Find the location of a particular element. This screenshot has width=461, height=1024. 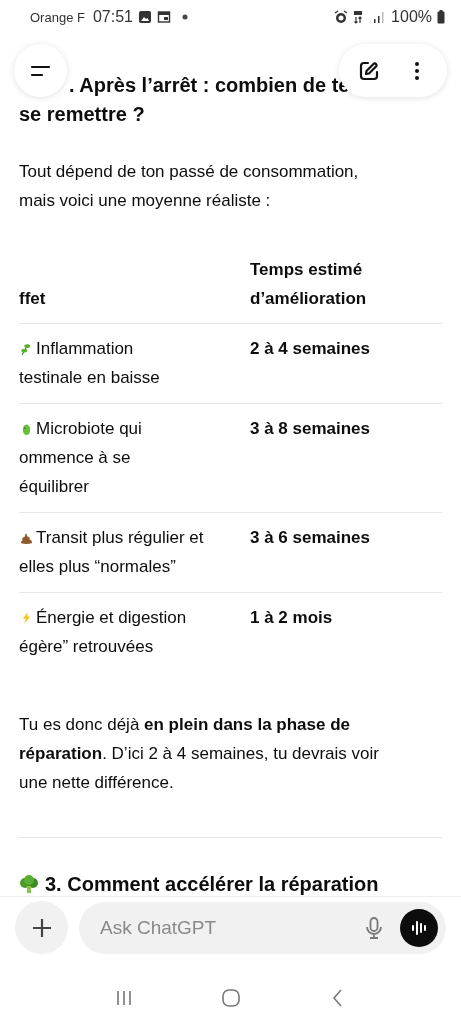

table-cell-text: elles plus “normales” is located at coordinates (97, 567).